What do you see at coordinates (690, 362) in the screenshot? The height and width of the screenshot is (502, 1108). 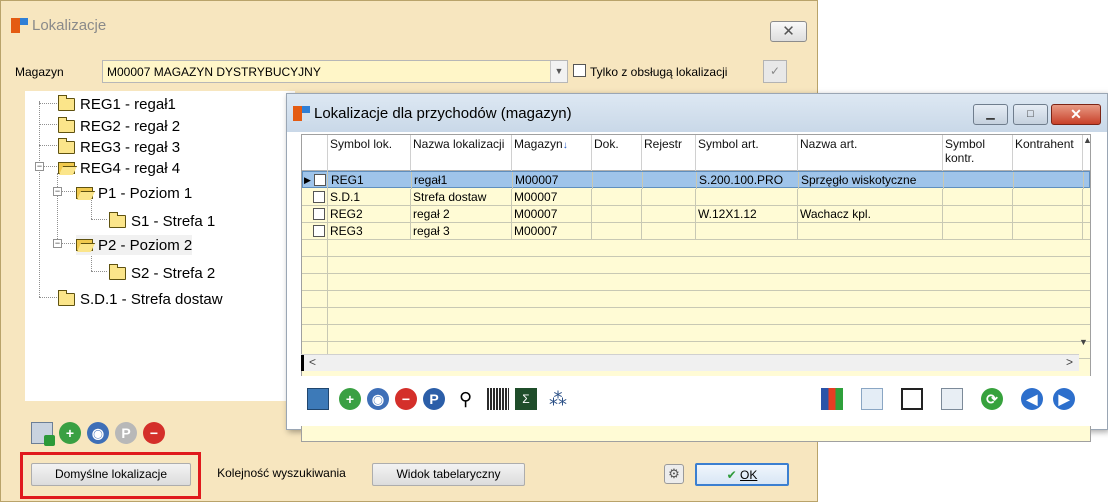 I see `horizontal-scrollbar: < >` at bounding box center [690, 362].